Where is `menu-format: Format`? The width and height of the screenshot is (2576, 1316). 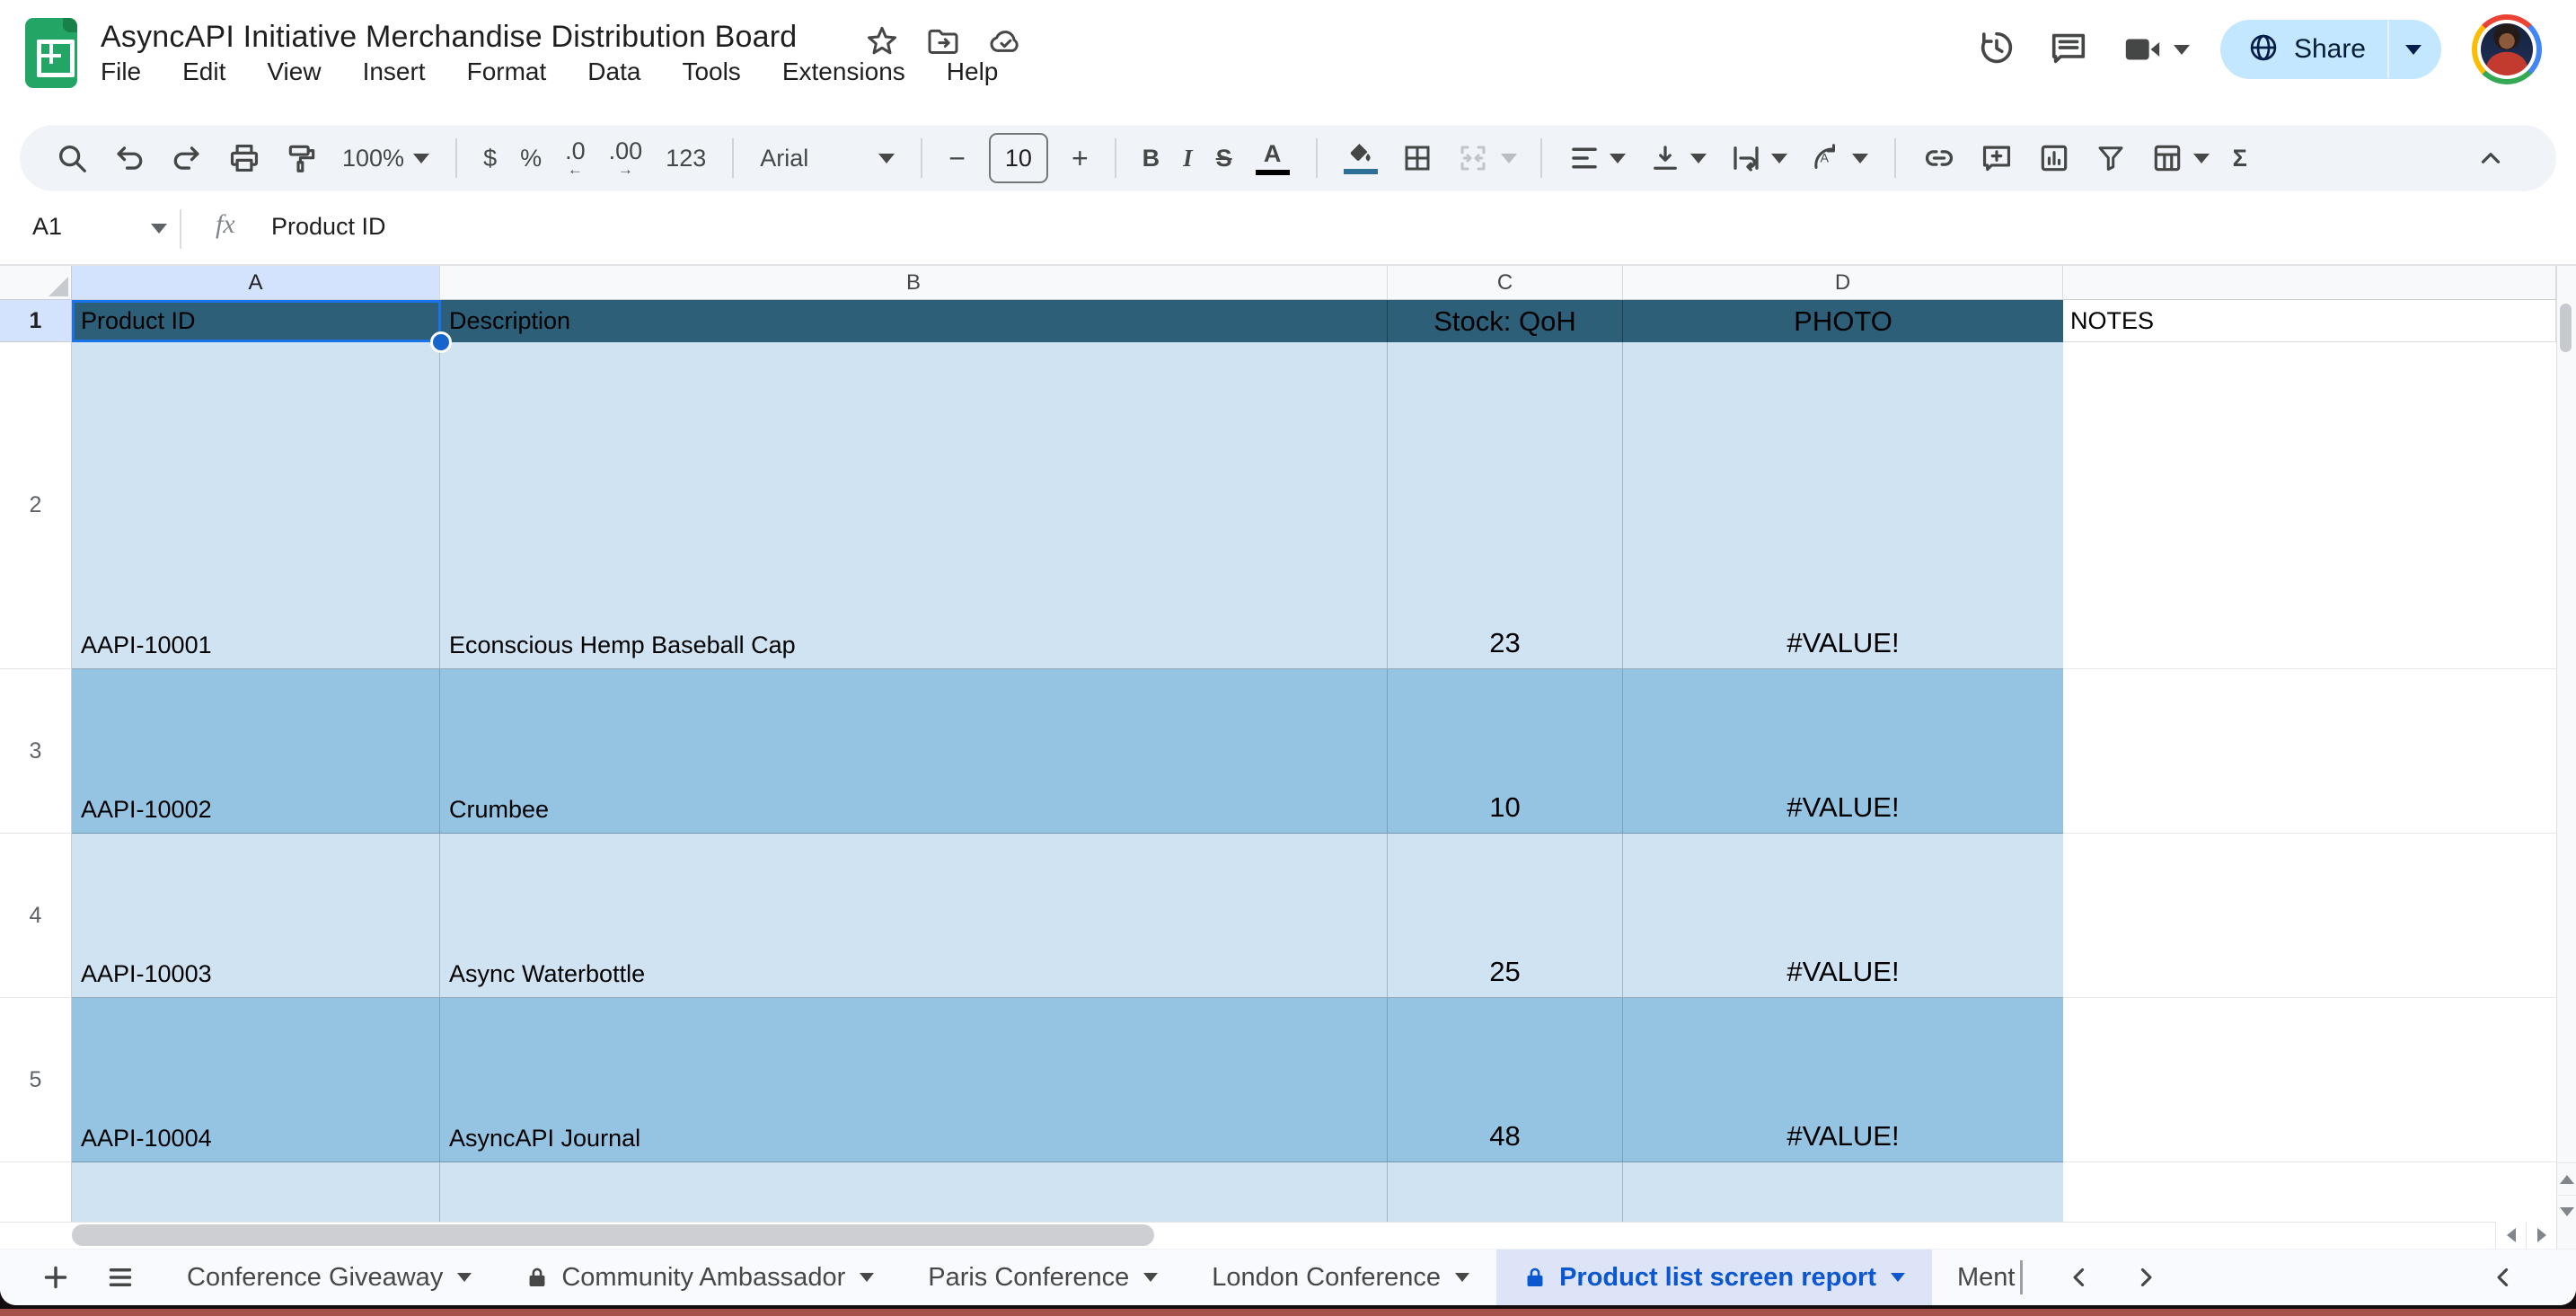 menu-format: Format is located at coordinates (507, 71).